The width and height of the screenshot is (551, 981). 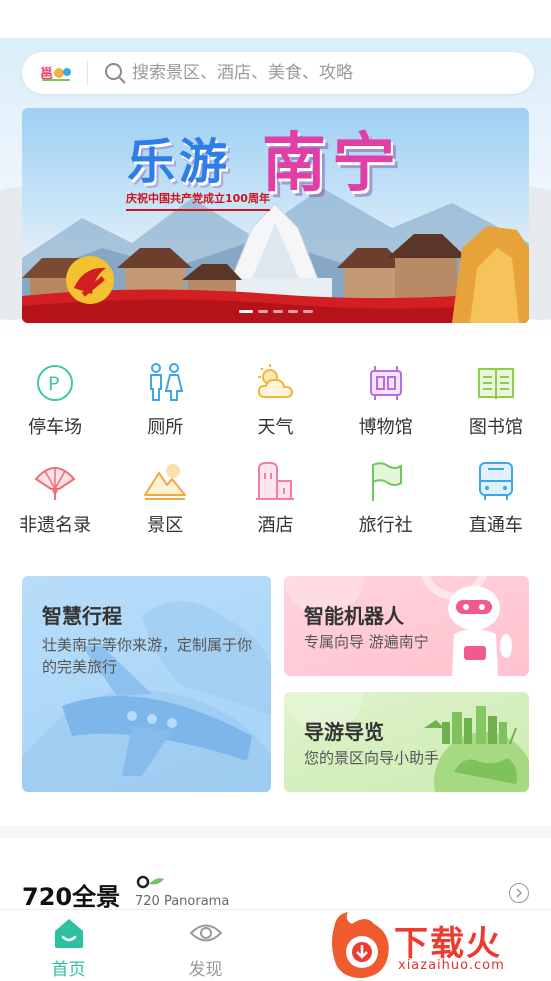 I want to click on travel-agency-flag-icon, so click(x=386, y=481).